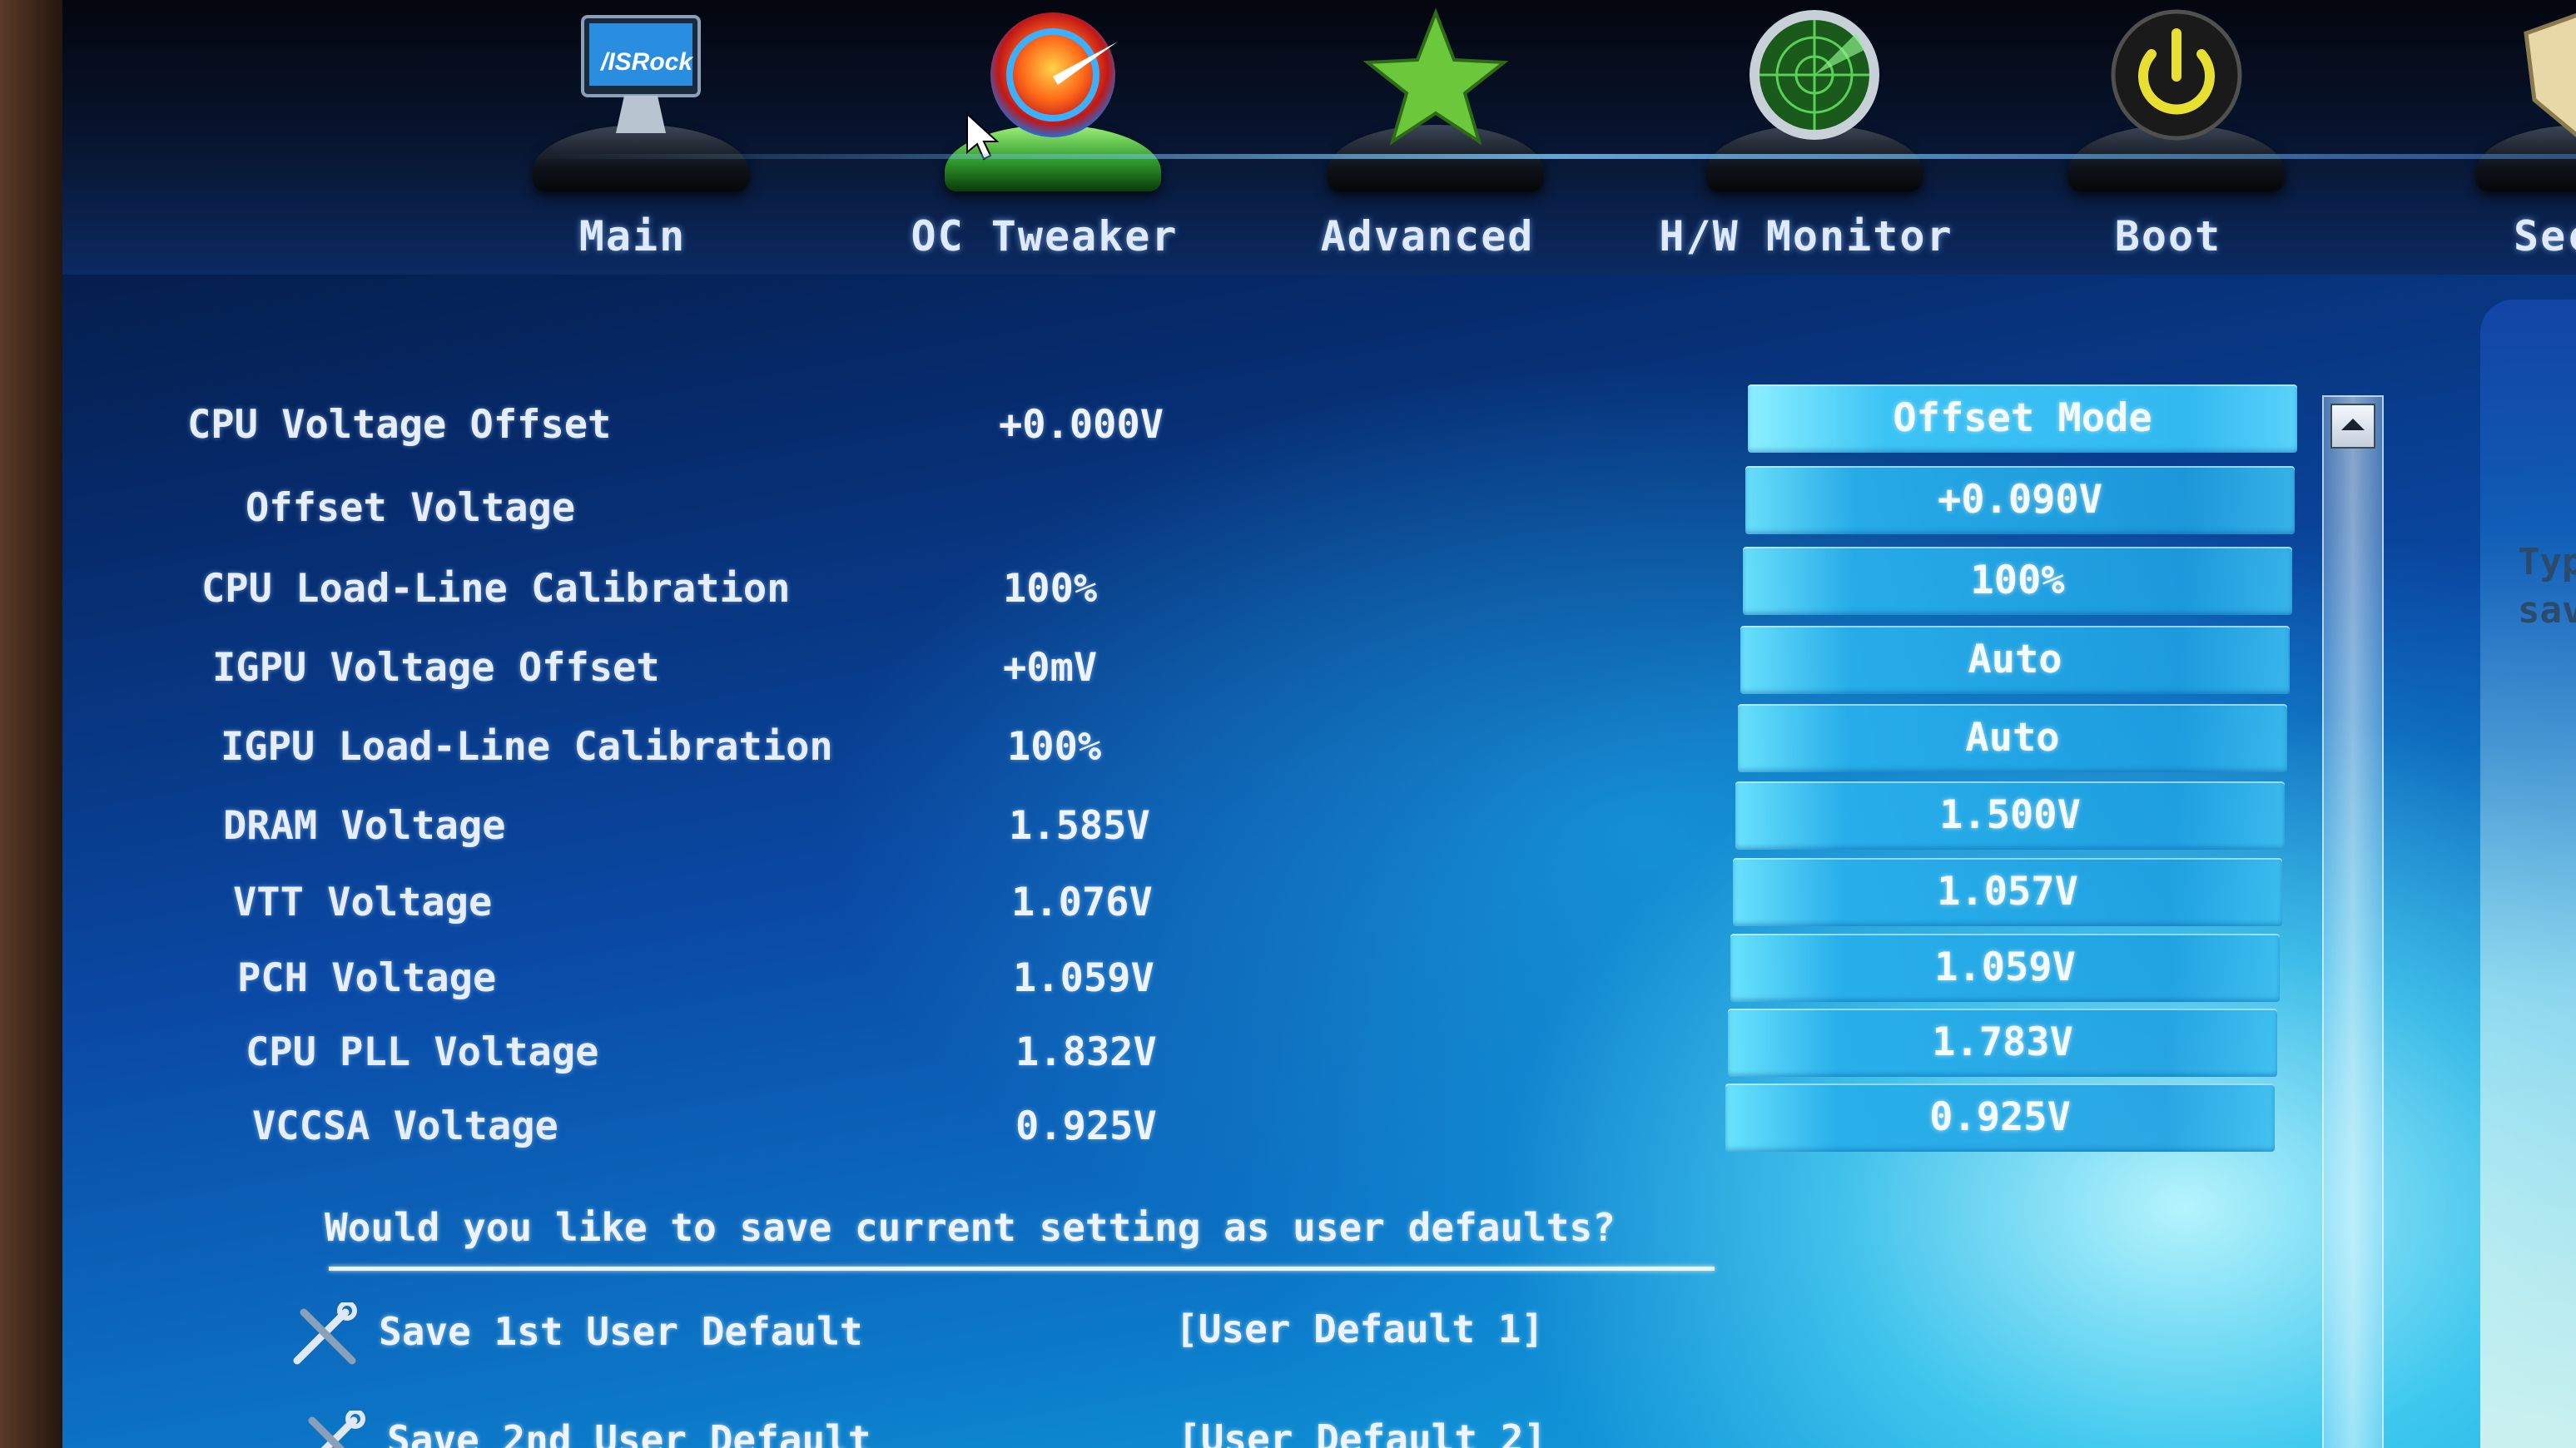  Describe the element at coordinates (2547, 562) in the screenshot. I see `help-text-line: Type th` at that location.